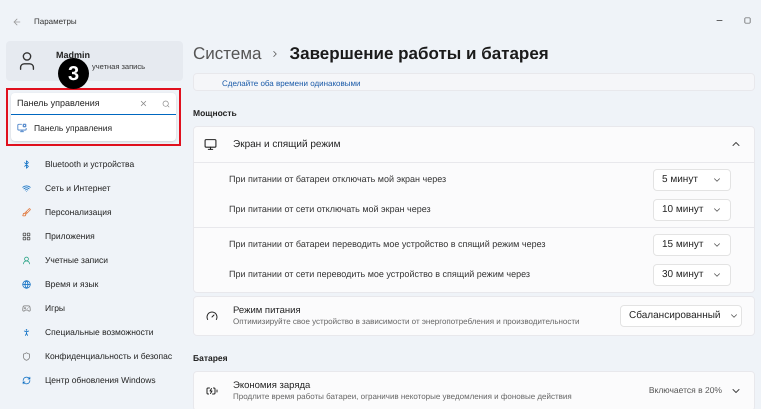 The image size is (761, 409). Describe the element at coordinates (26, 380) in the screenshot. I see `update-icon` at that location.